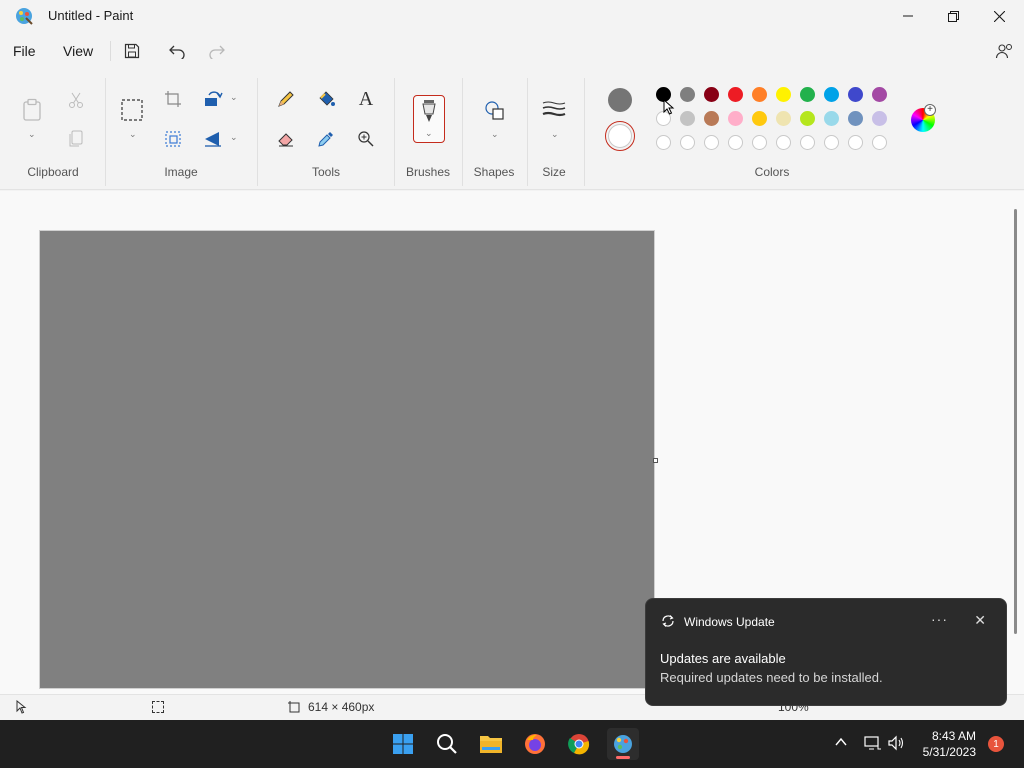  What do you see at coordinates (771, 677) in the screenshot?
I see `toast-body: Required updates need to be installed.` at bounding box center [771, 677].